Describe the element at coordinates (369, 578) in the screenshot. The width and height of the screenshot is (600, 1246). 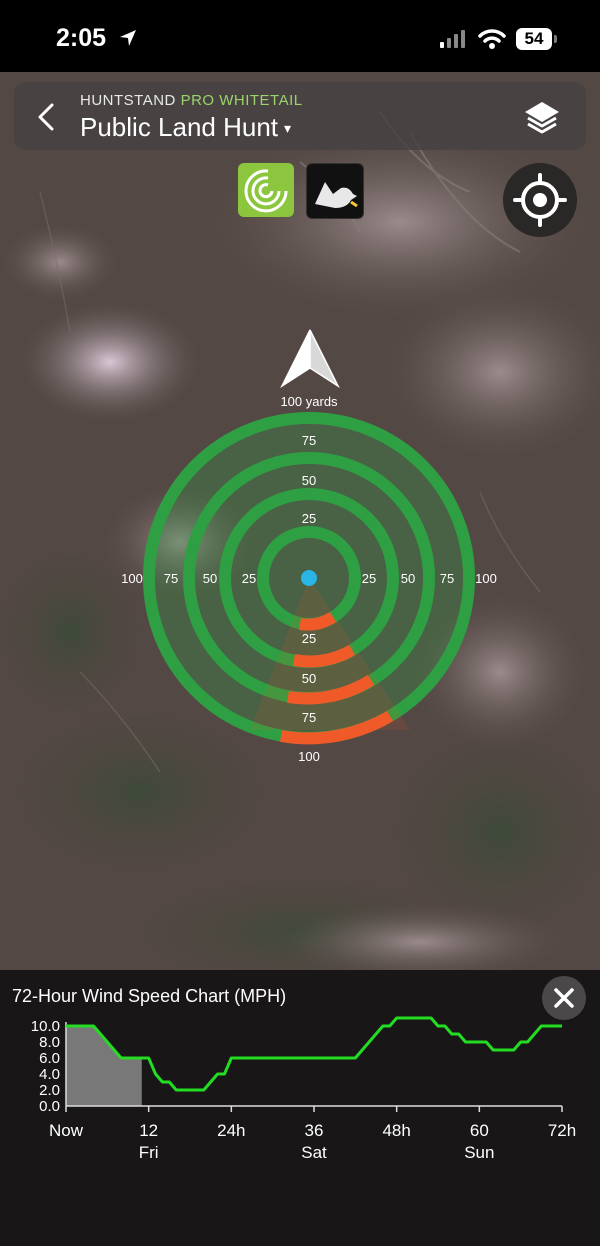
I see `ring-label-right-25: 25` at that location.